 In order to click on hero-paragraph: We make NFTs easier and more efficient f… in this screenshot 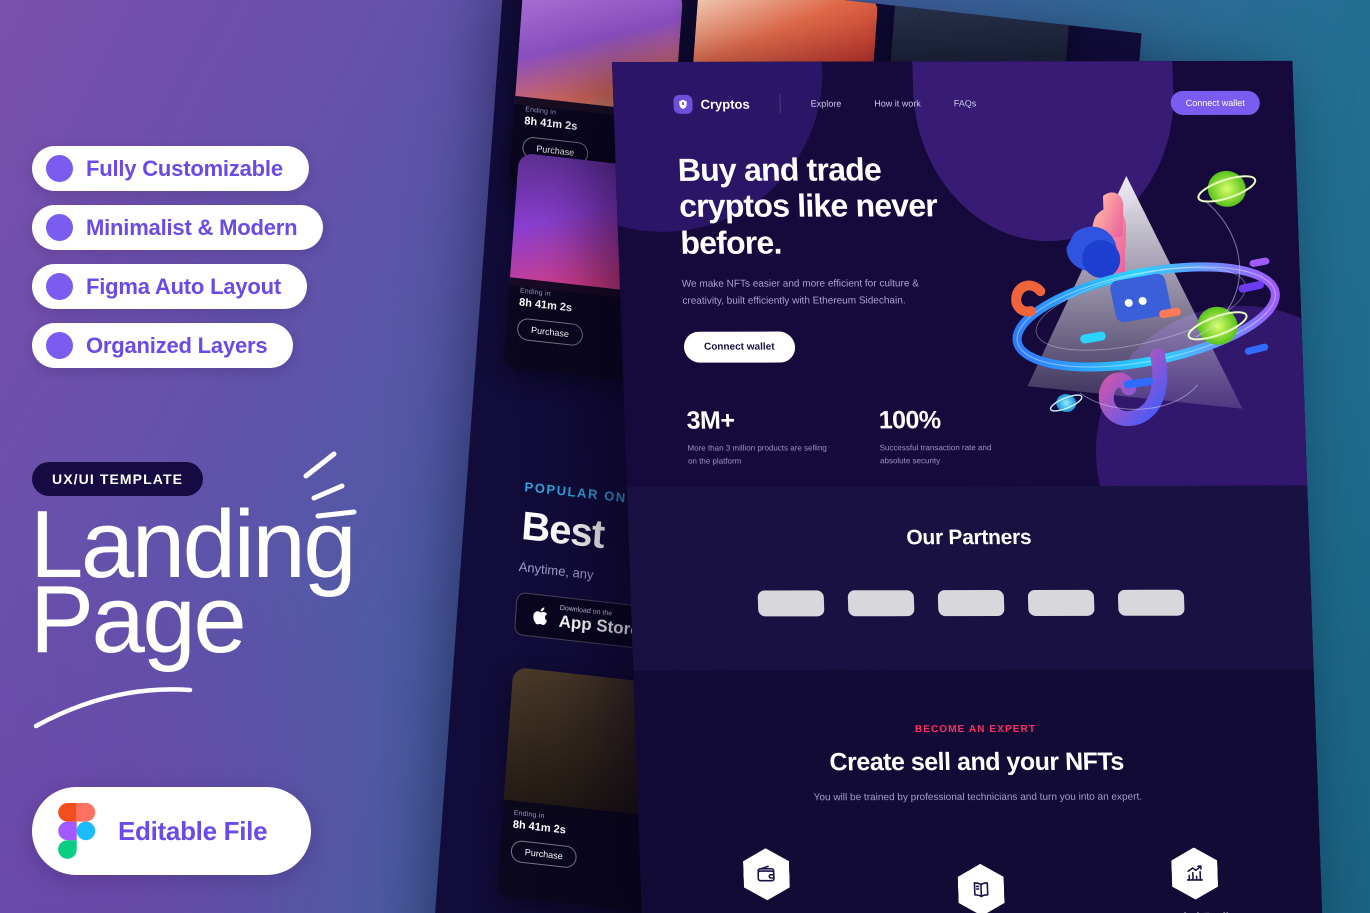, I will do `click(800, 292)`.